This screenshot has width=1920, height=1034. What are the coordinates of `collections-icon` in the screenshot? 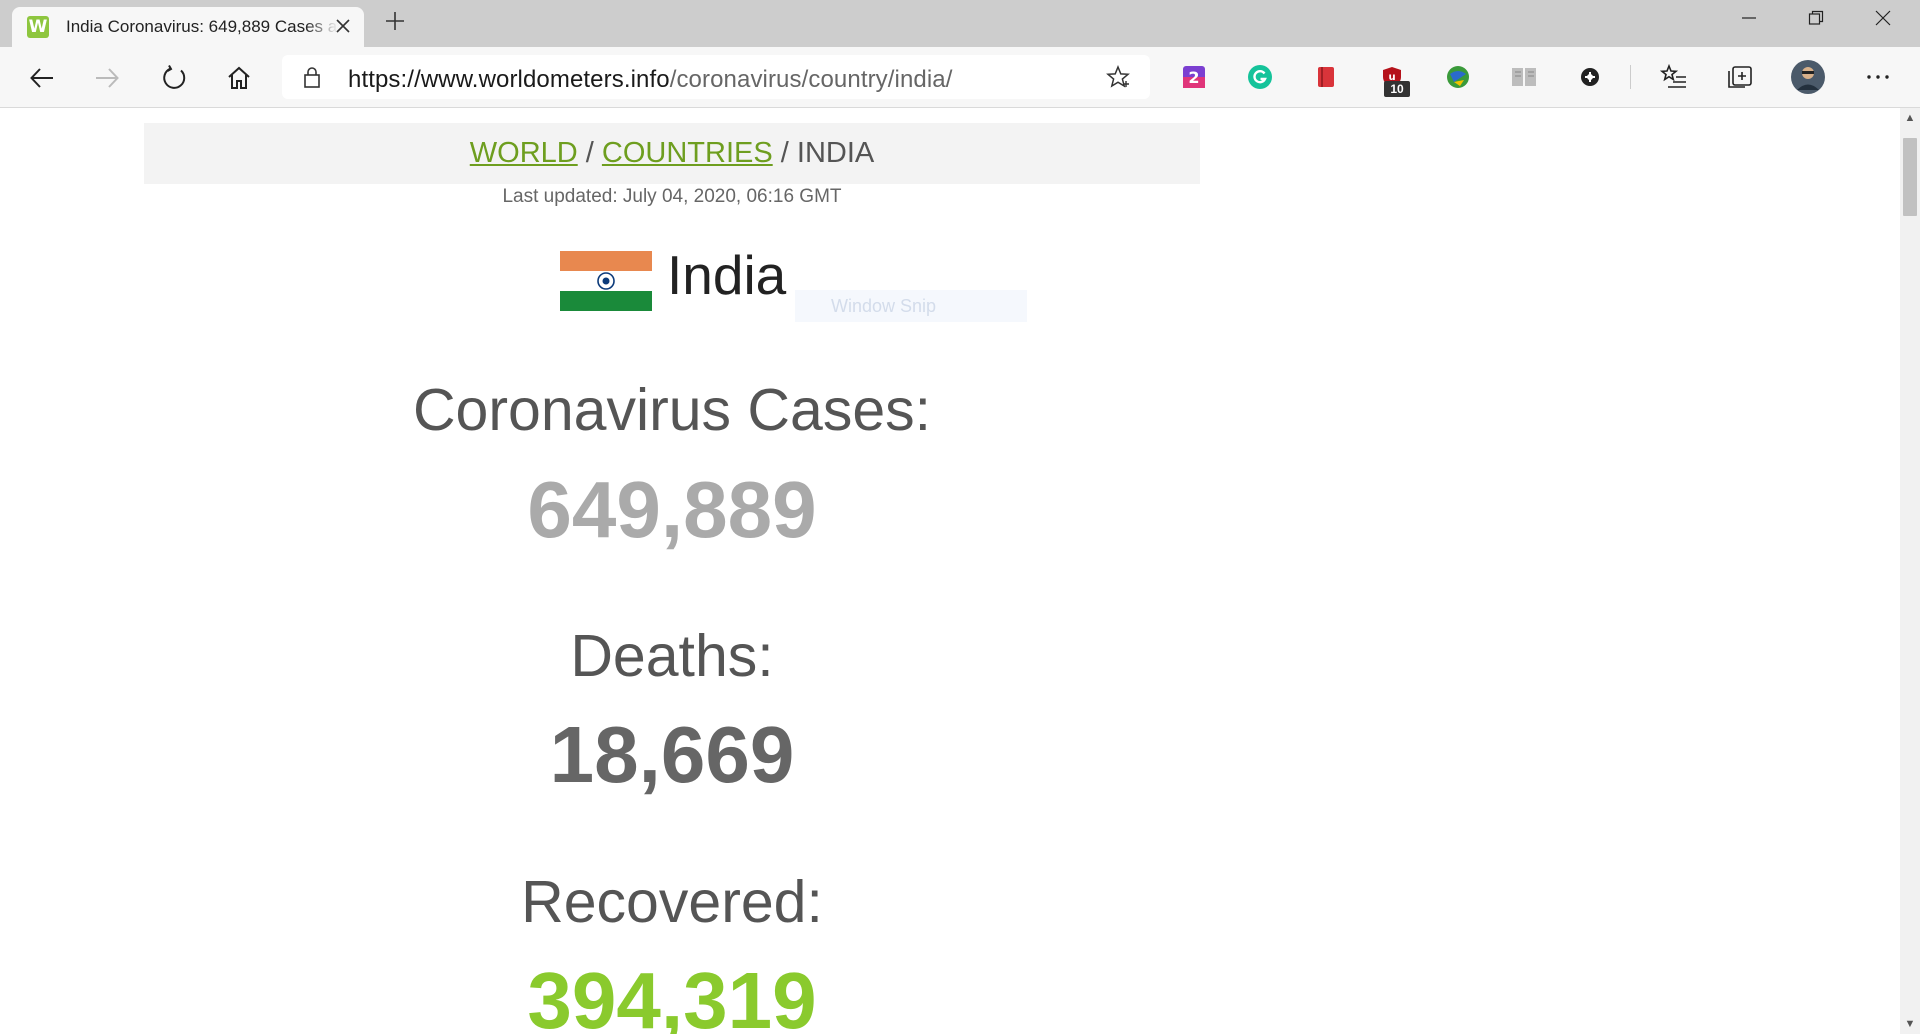 It's located at (1740, 77).